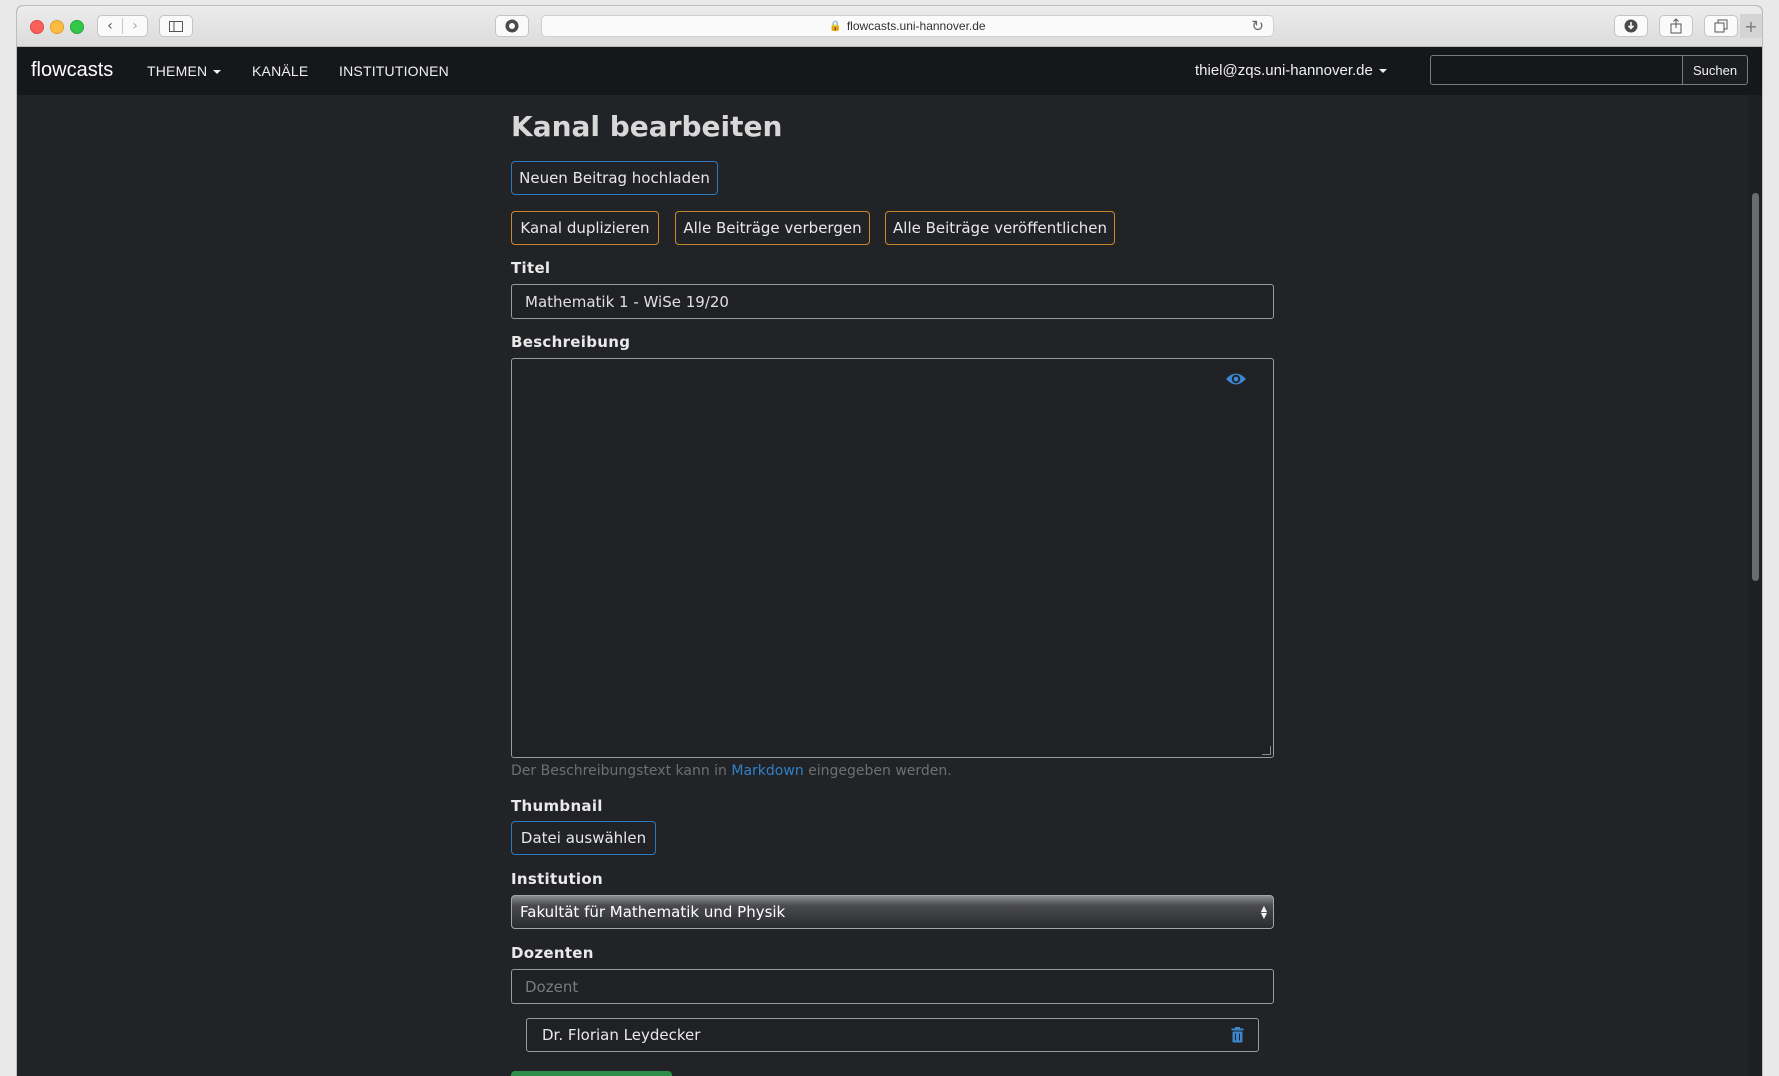  What do you see at coordinates (557, 879) in the screenshot?
I see `institution-label: Institution` at bounding box center [557, 879].